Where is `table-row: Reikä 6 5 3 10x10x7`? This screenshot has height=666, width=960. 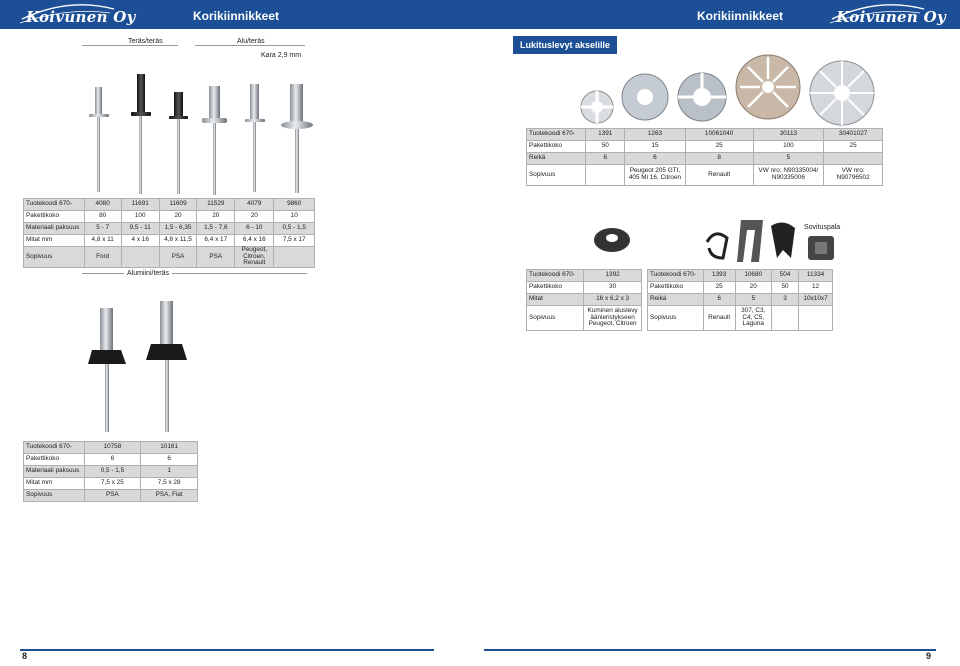 table-row: Reikä 6 5 3 10x10x7 is located at coordinates (740, 299).